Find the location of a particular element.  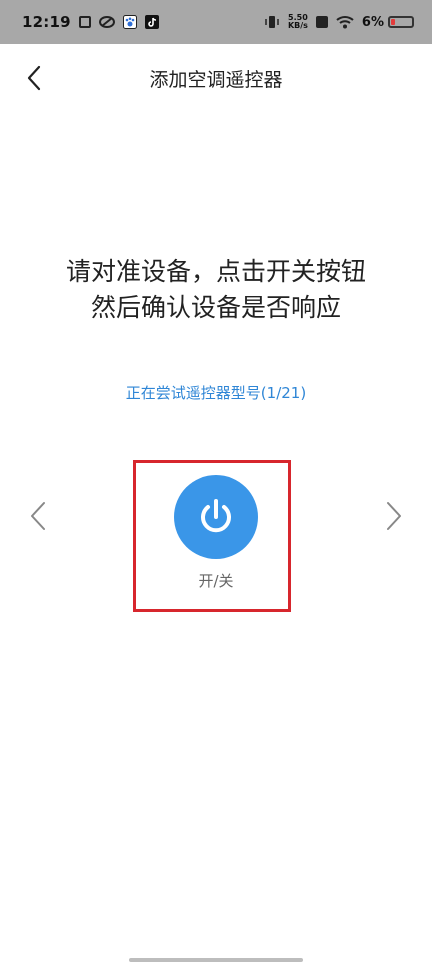

next-model-button is located at coordinates (394, 516).